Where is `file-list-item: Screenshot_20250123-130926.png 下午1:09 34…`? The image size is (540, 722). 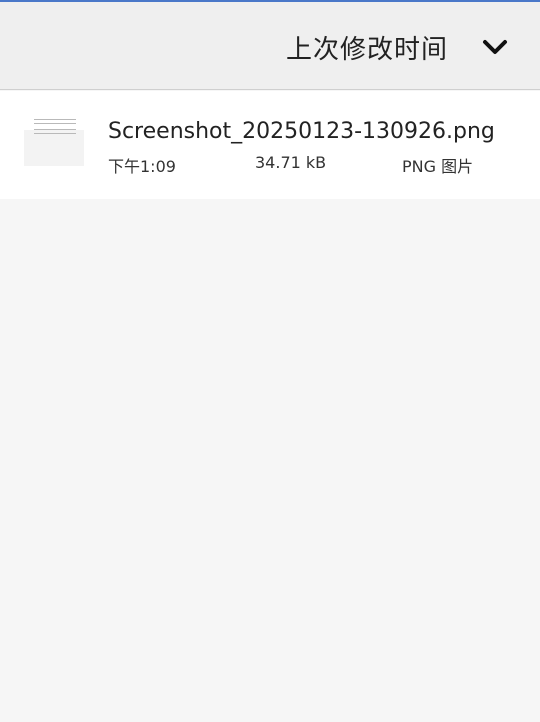 file-list-item: Screenshot_20250123-130926.png 下午1:09 34… is located at coordinates (270, 145).